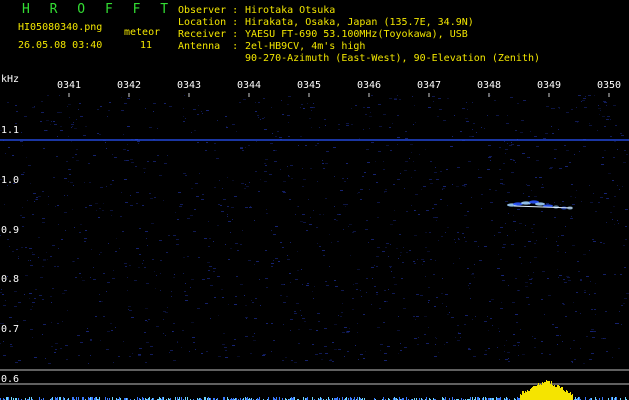 The image size is (629, 400). I want to click on observer-value: Hirotaka Otsuka, so click(290, 10).